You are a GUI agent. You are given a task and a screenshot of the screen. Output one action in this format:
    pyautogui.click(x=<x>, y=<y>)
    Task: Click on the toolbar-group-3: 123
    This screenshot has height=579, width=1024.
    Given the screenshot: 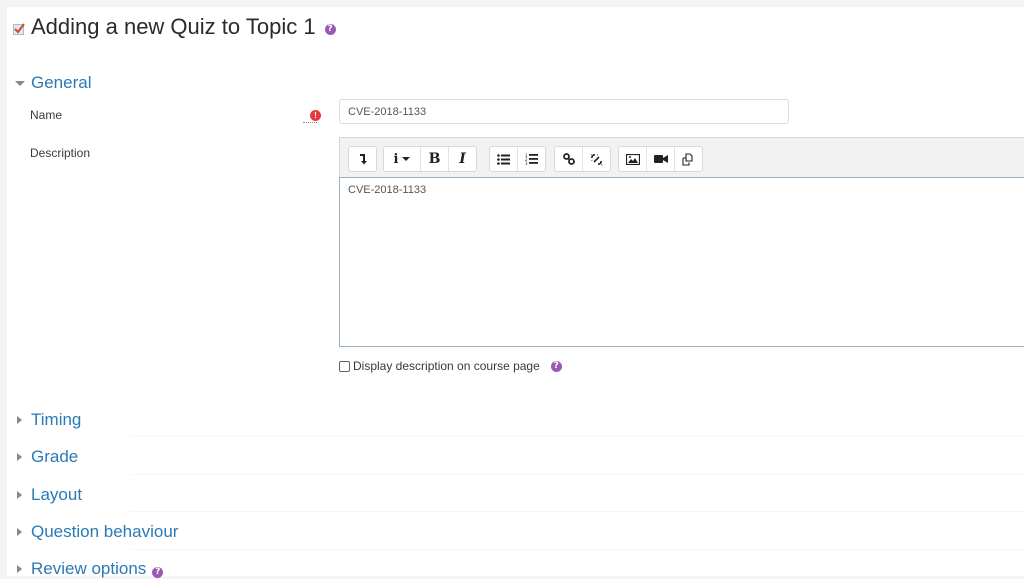 What is the action you would take?
    pyautogui.click(x=517, y=159)
    